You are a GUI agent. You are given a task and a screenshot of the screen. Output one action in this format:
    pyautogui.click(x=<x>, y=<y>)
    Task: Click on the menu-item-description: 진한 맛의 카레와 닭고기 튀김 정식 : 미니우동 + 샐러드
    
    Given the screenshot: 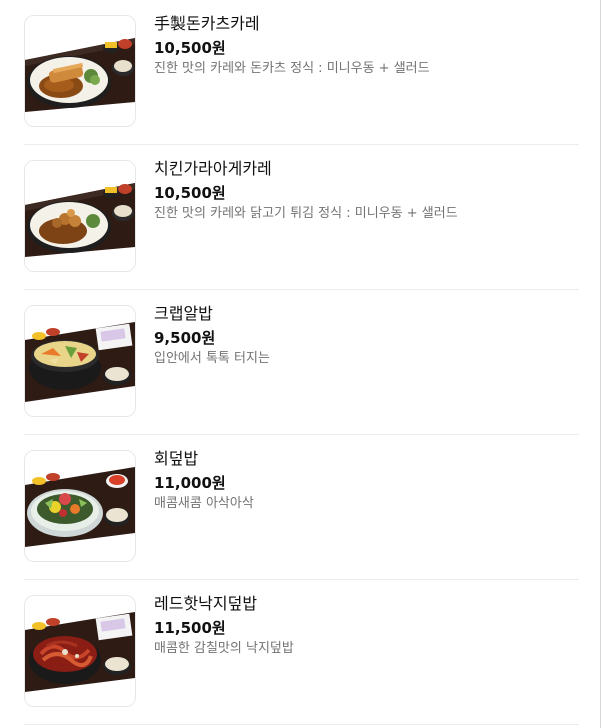 What is the action you would take?
    pyautogui.click(x=306, y=213)
    